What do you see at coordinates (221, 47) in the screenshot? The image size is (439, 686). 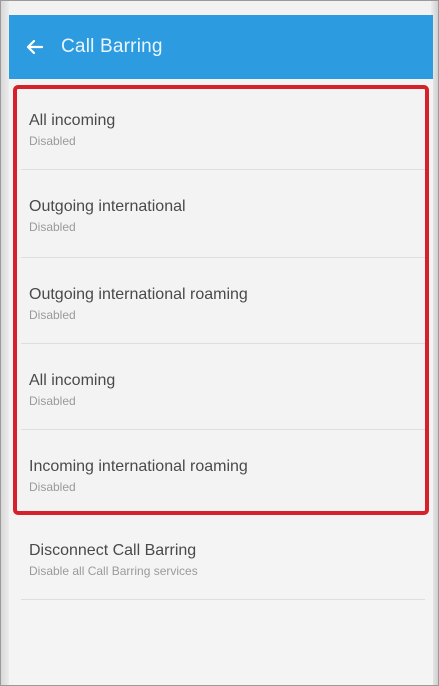 I see `app-bar: Call Barring` at bounding box center [221, 47].